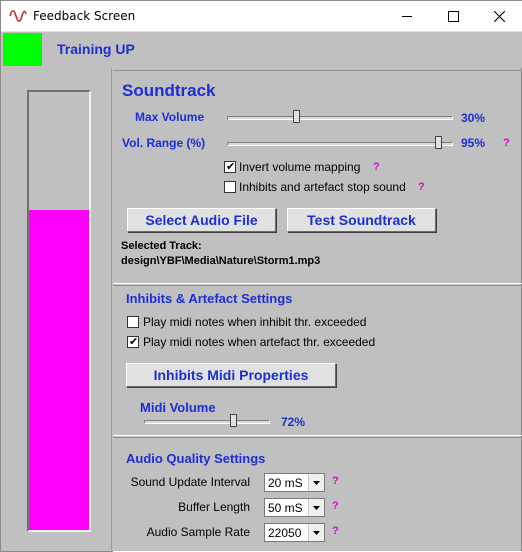  Describe the element at coordinates (209, 298) in the screenshot. I see `inhibits-heading: Inhibits & Artefact Settings` at that location.